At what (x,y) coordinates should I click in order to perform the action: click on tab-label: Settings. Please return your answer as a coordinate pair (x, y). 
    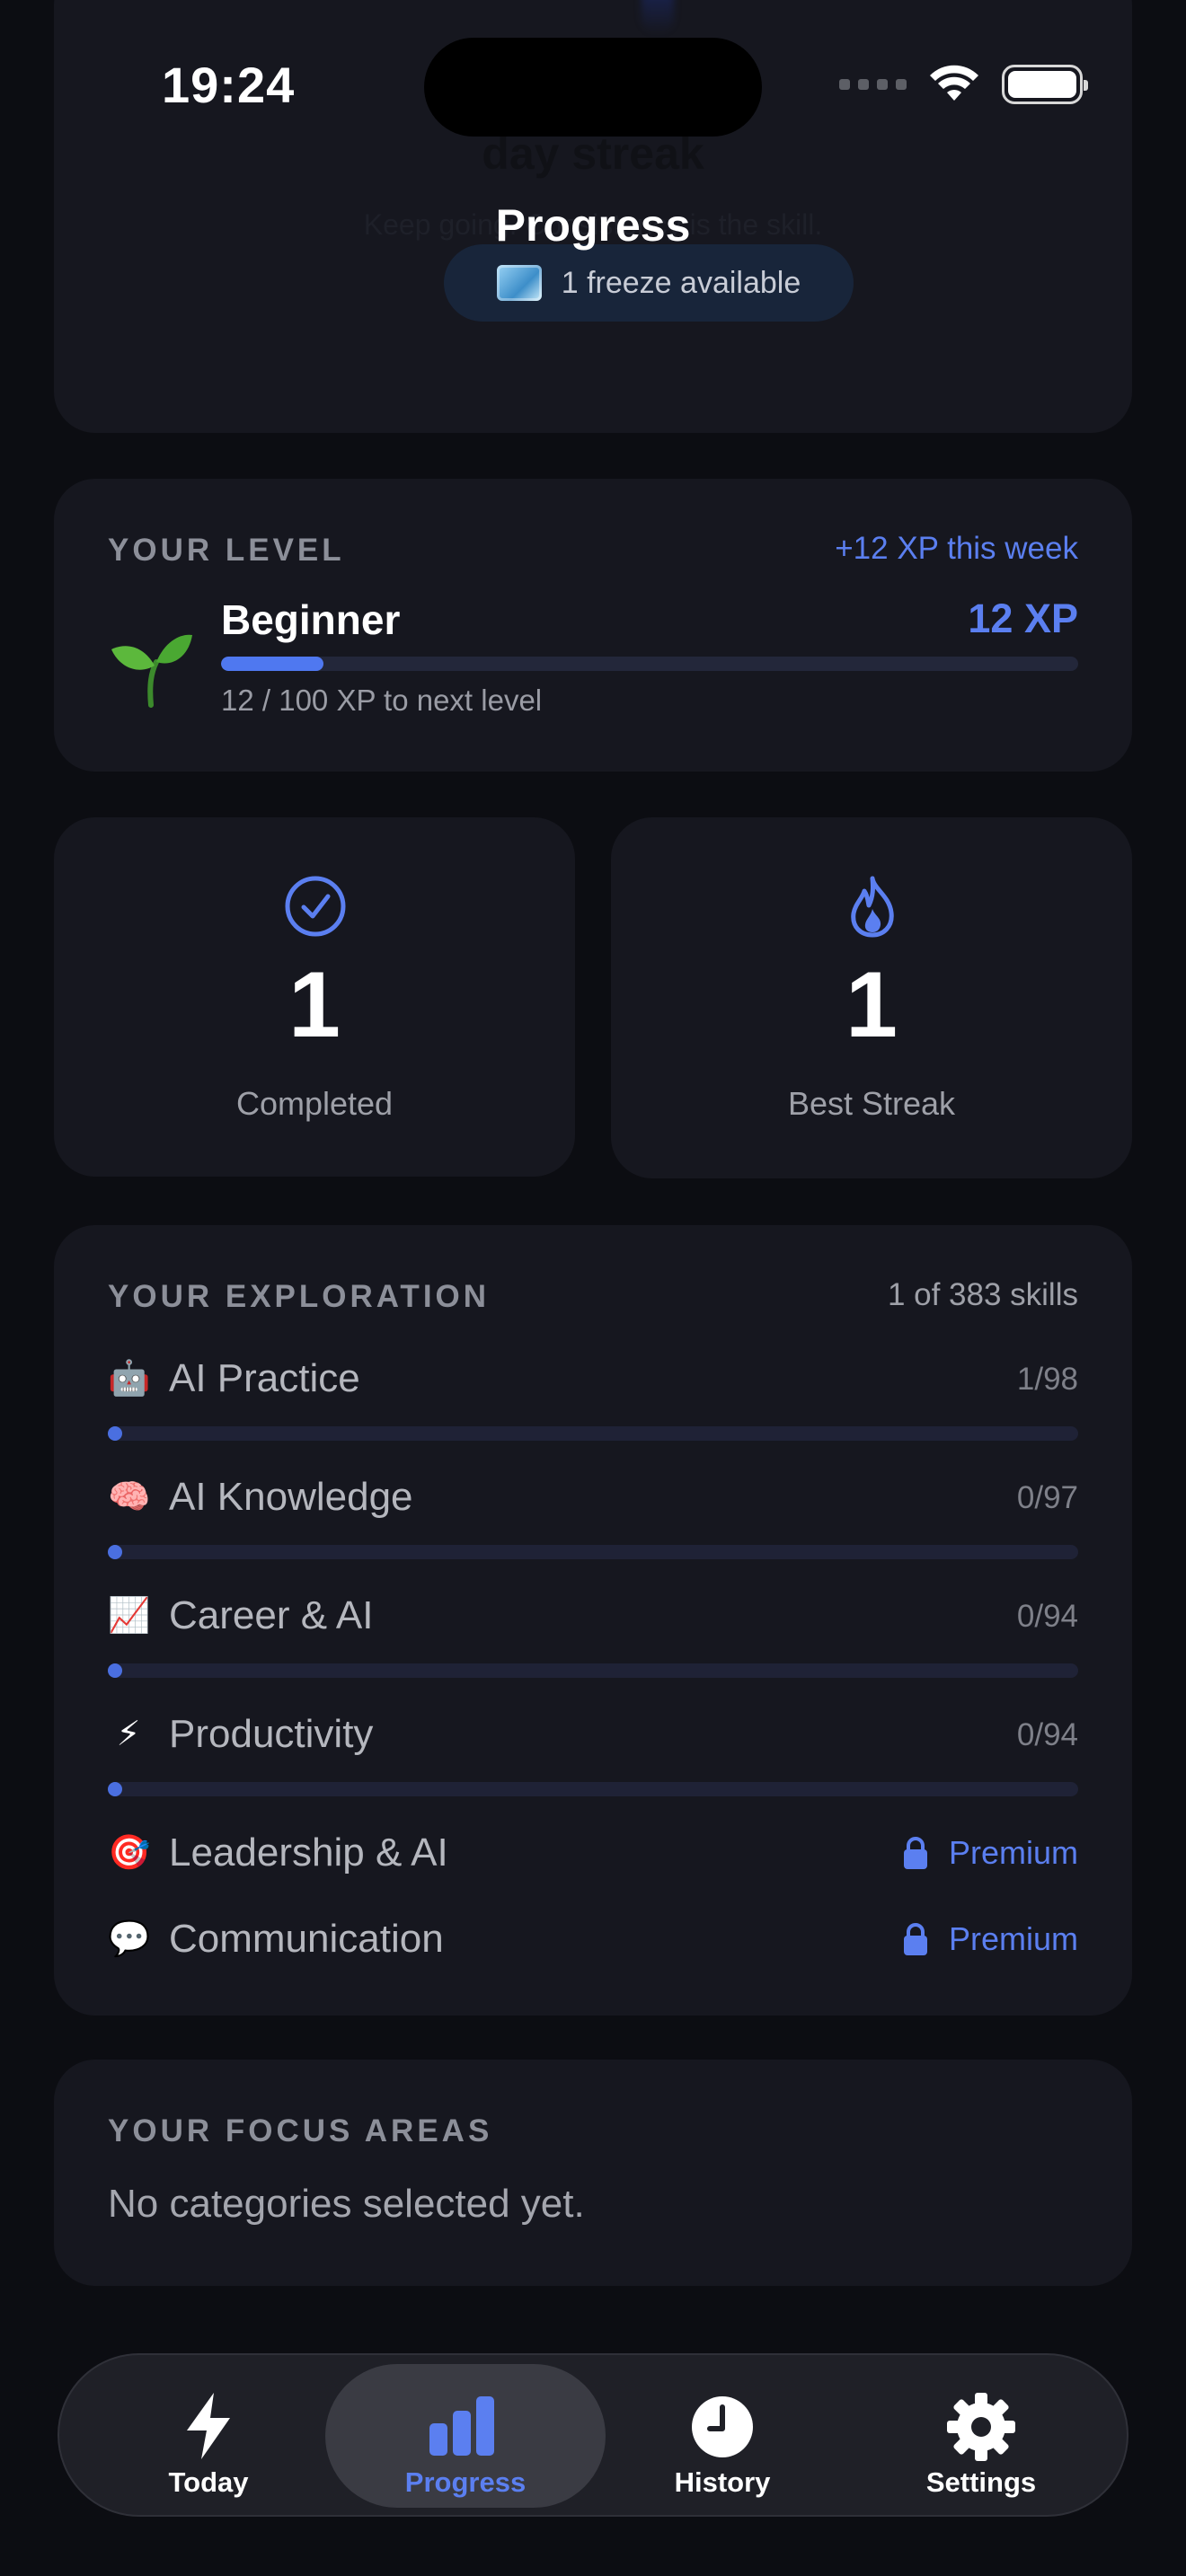
    Looking at the image, I should click on (981, 2482).